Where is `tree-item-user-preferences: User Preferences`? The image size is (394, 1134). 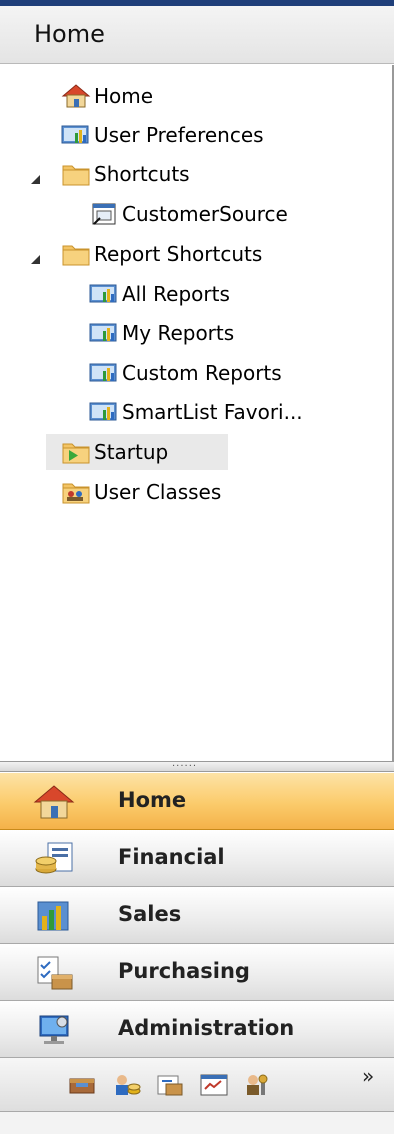
tree-item-user-preferences: User Preferences is located at coordinates (162, 135).